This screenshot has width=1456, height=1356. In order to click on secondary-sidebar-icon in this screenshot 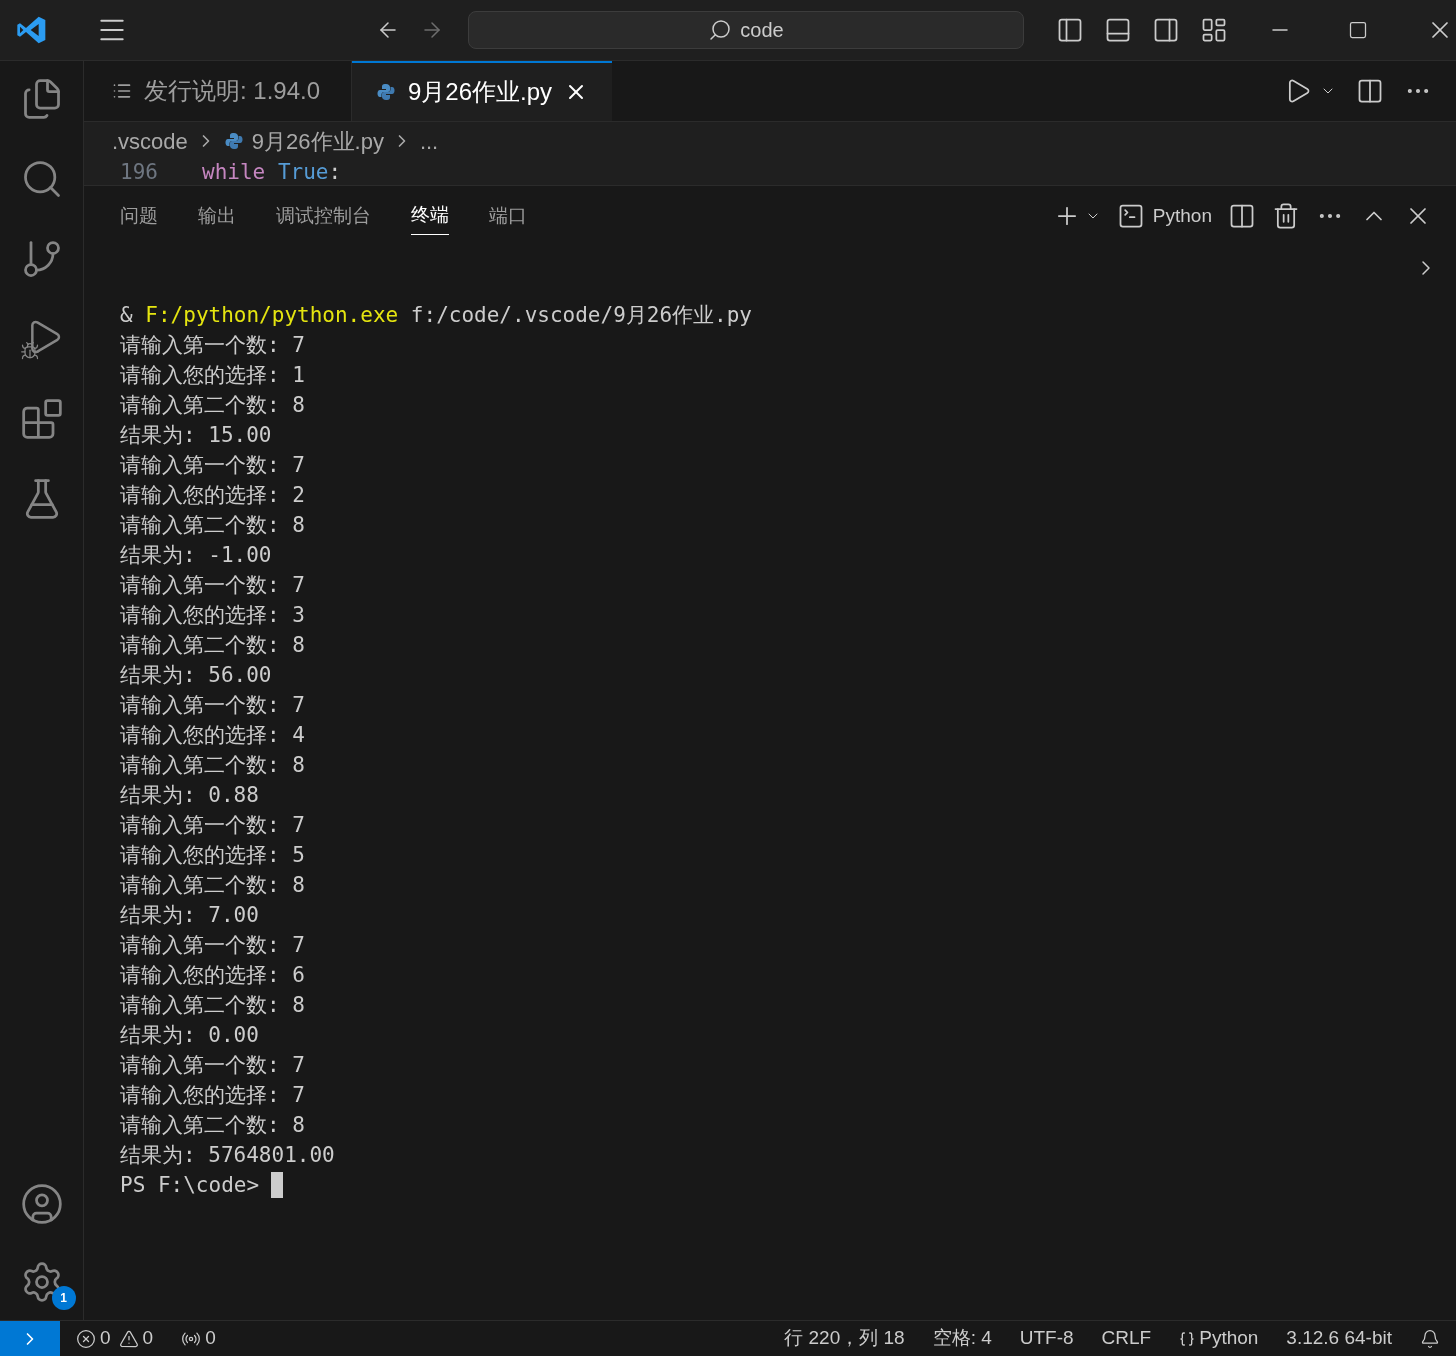, I will do `click(1166, 30)`.